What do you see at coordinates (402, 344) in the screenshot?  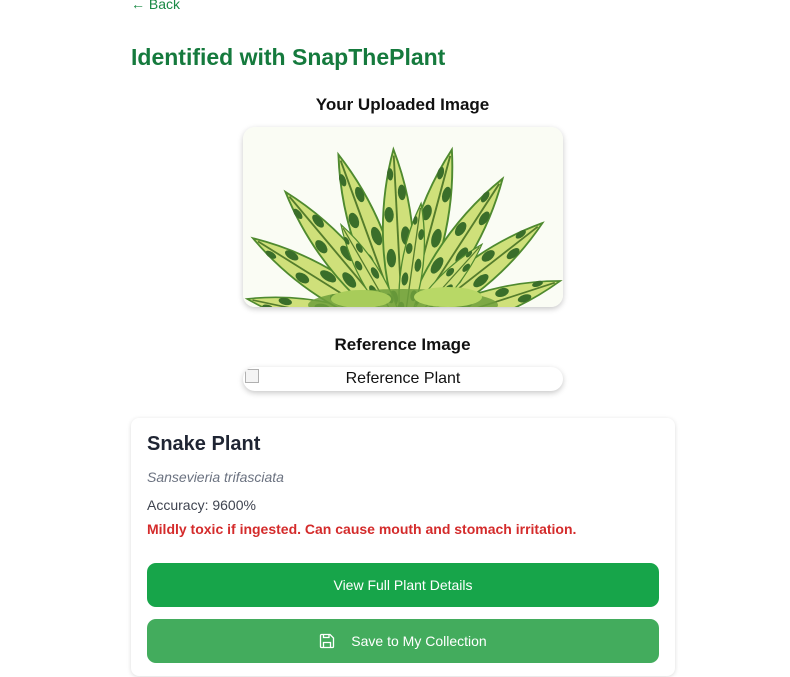 I see `reference-image-heading: Reference Image` at bounding box center [402, 344].